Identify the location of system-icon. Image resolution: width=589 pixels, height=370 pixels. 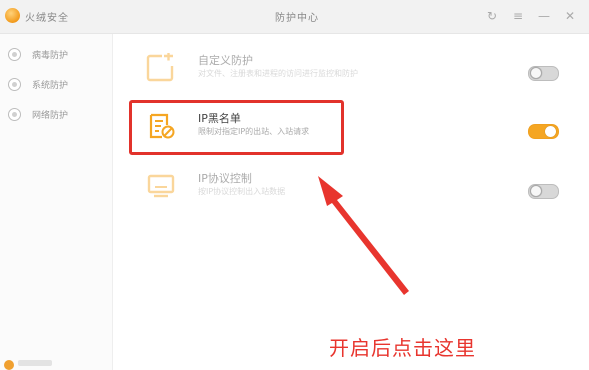
(14, 84).